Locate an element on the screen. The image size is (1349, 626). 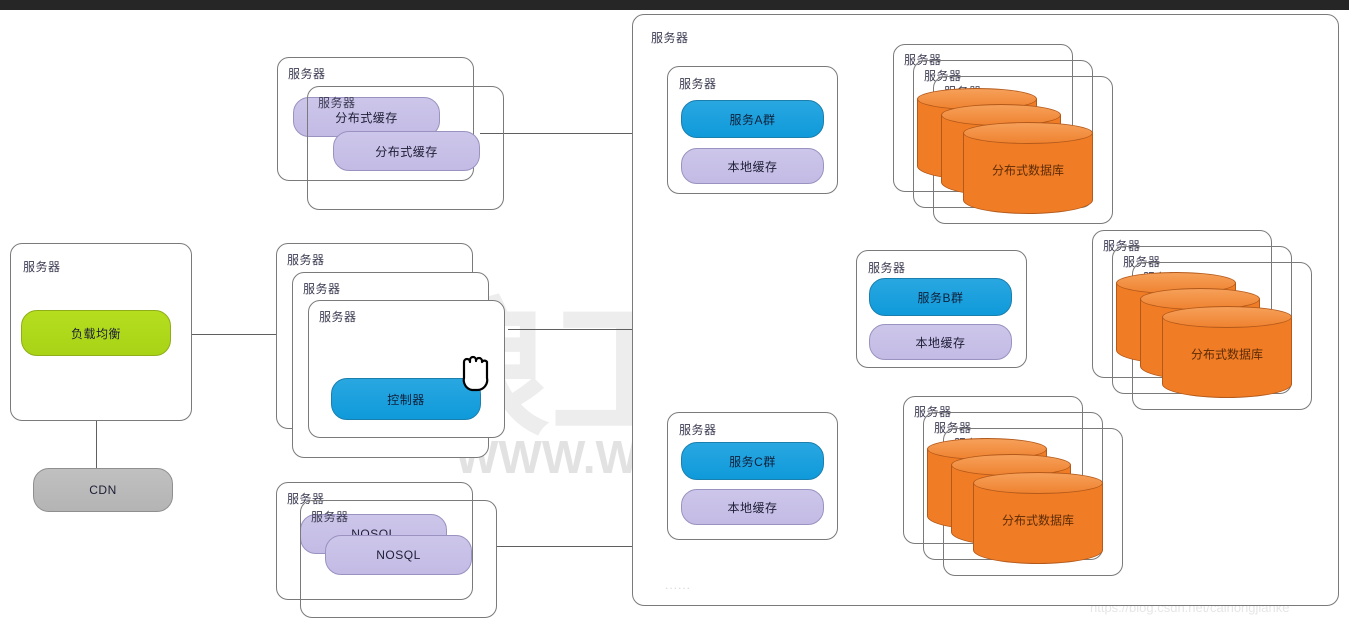
line-lb-to-cdn is located at coordinates (96, 444).